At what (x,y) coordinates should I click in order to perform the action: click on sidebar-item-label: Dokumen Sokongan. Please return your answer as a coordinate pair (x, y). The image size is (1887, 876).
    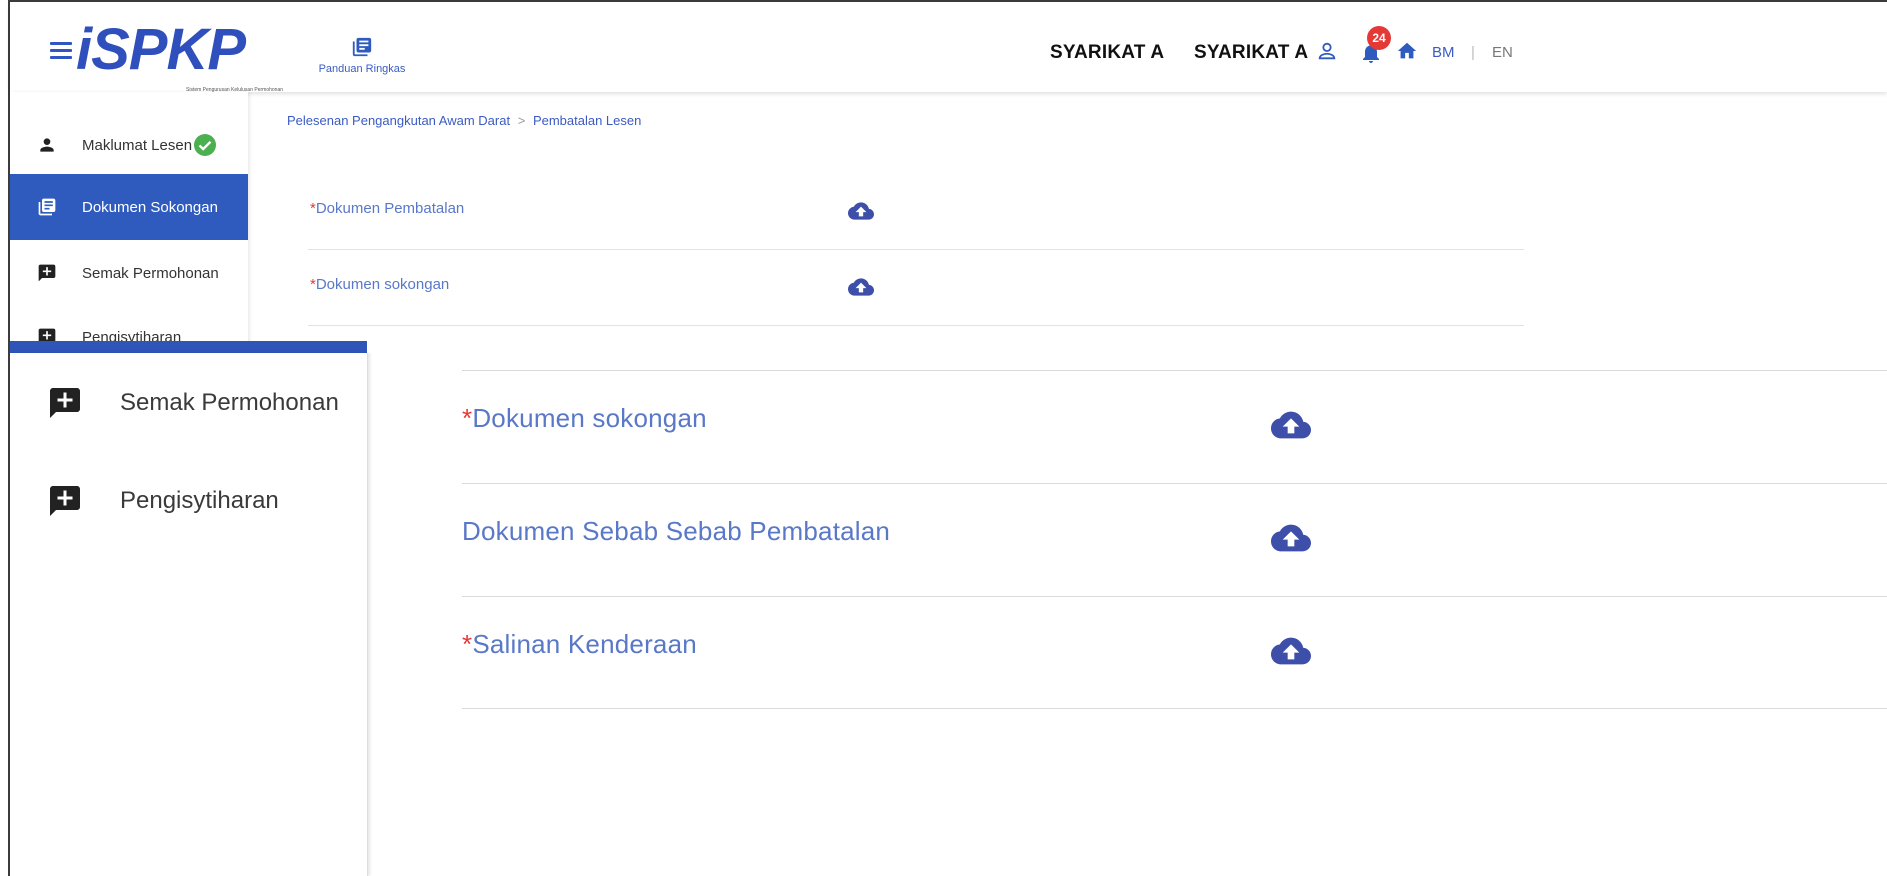
    Looking at the image, I should click on (150, 207).